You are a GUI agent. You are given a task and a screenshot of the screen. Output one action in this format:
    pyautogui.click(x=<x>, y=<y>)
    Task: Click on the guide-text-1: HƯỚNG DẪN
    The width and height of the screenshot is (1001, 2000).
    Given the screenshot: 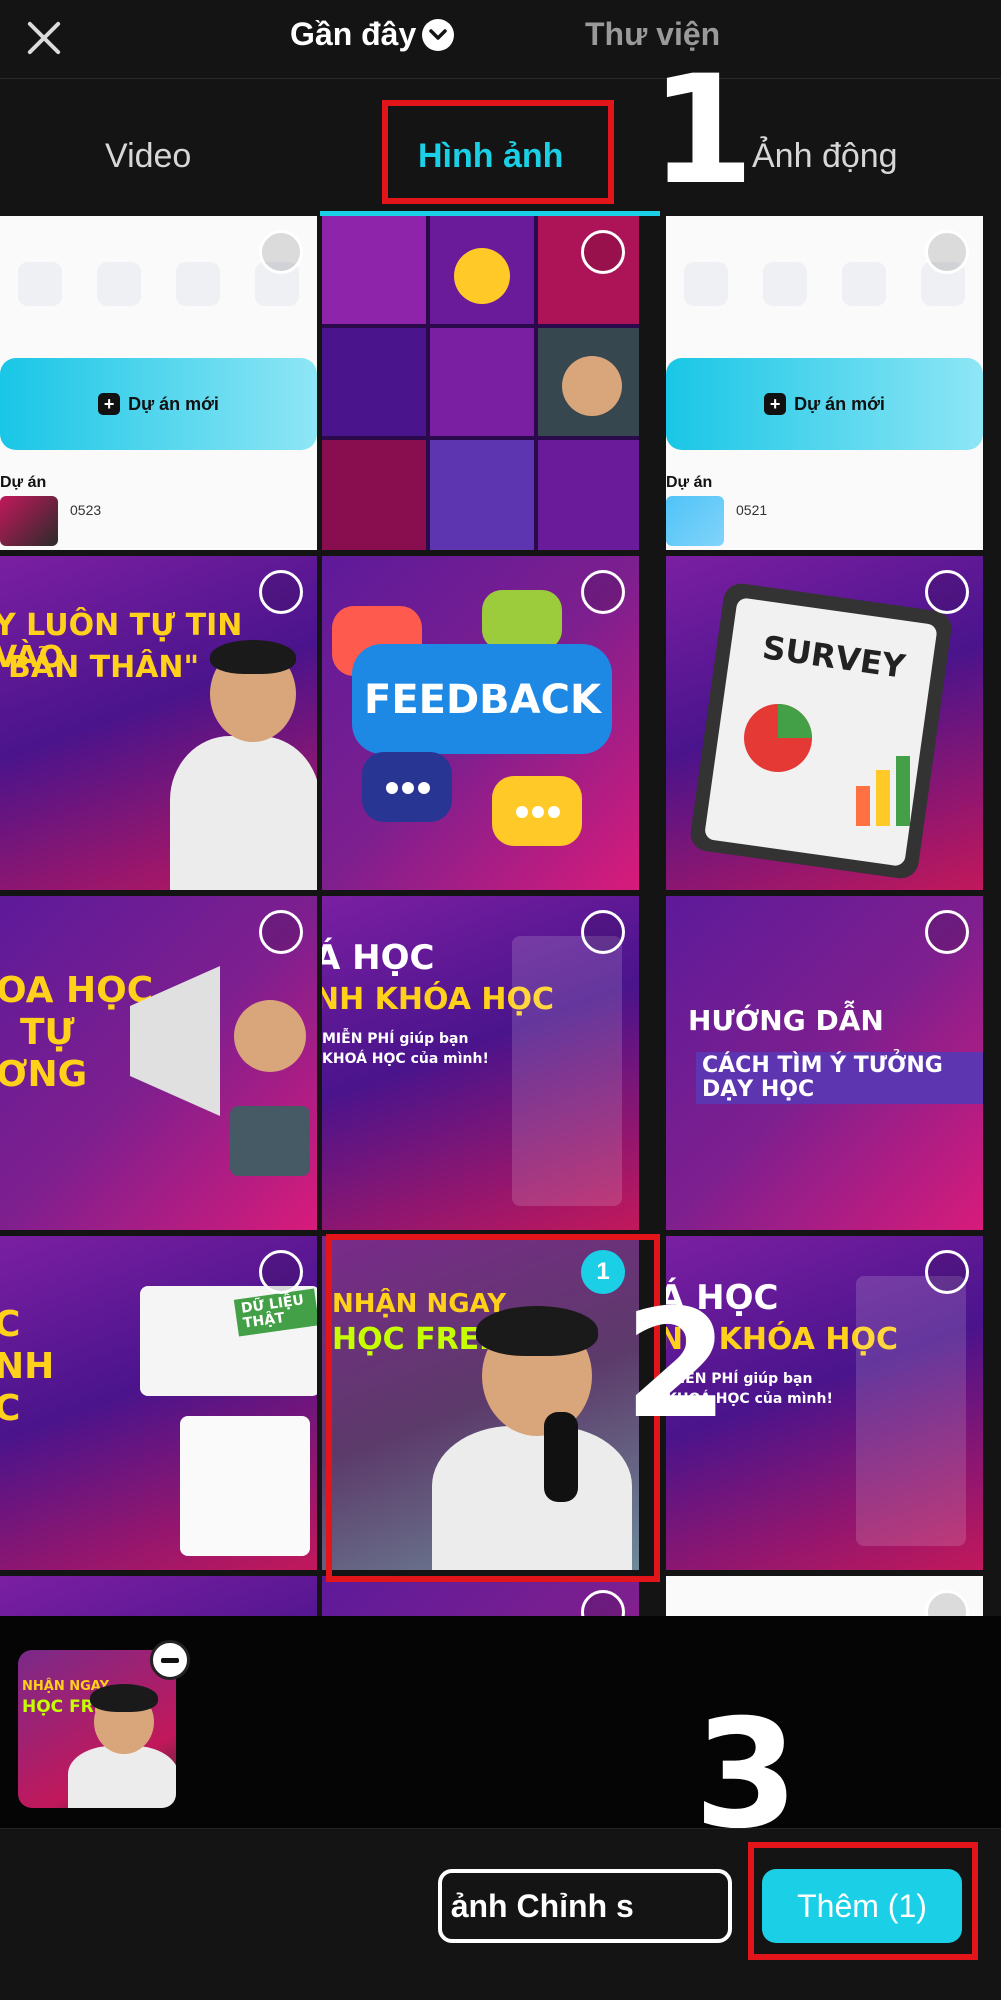 What is the action you would take?
    pyautogui.click(x=786, y=1020)
    